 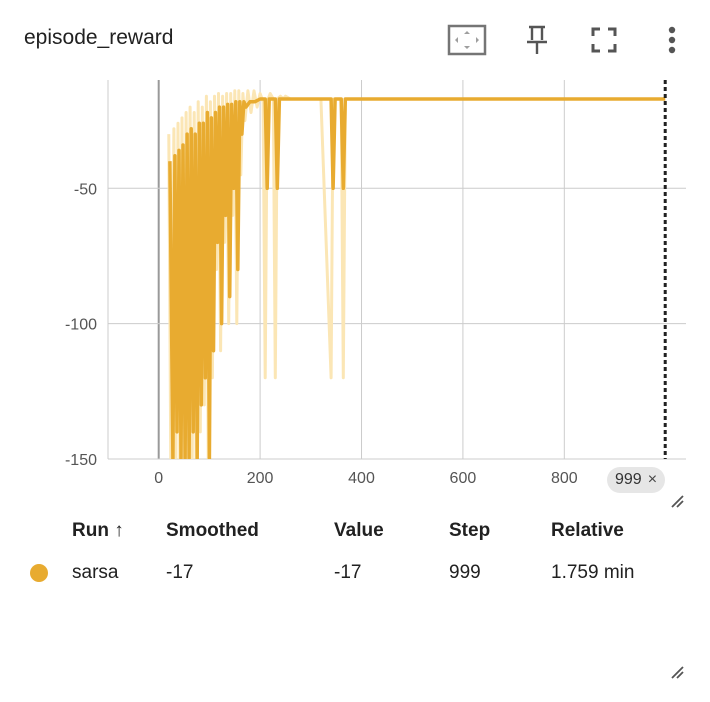 I want to click on x-tick-label: 600, so click(x=463, y=478).